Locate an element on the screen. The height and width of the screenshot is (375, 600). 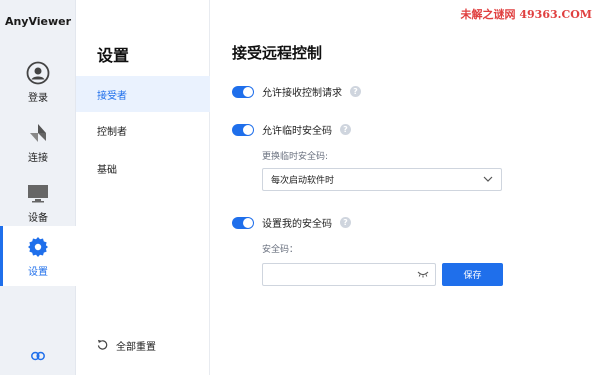
subnav-item-controller: 控制者 is located at coordinates (143, 130).